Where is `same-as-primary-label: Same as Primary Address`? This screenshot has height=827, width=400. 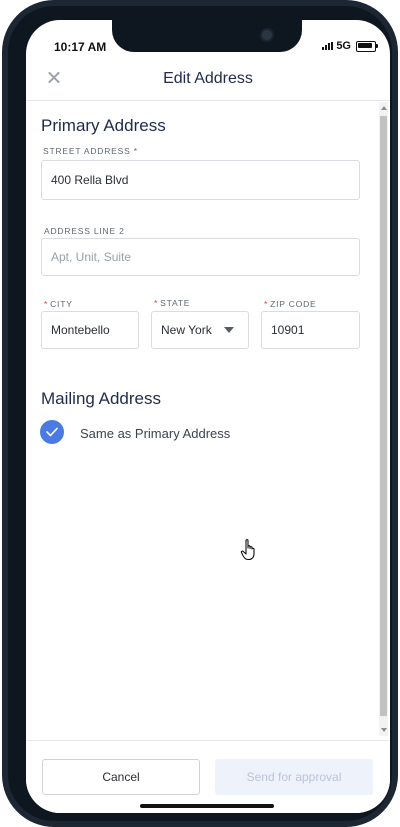 same-as-primary-label: Same as Primary Address is located at coordinates (155, 433).